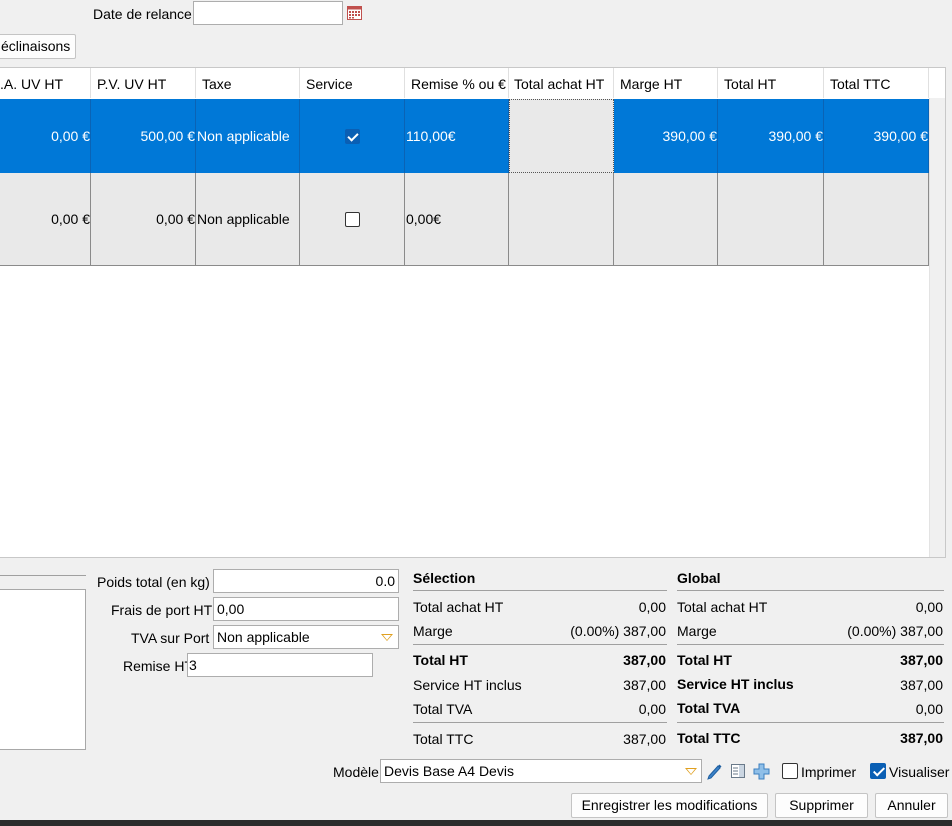  What do you see at coordinates (829, 772) in the screenshot?
I see `imprimer-label: Imprimer` at bounding box center [829, 772].